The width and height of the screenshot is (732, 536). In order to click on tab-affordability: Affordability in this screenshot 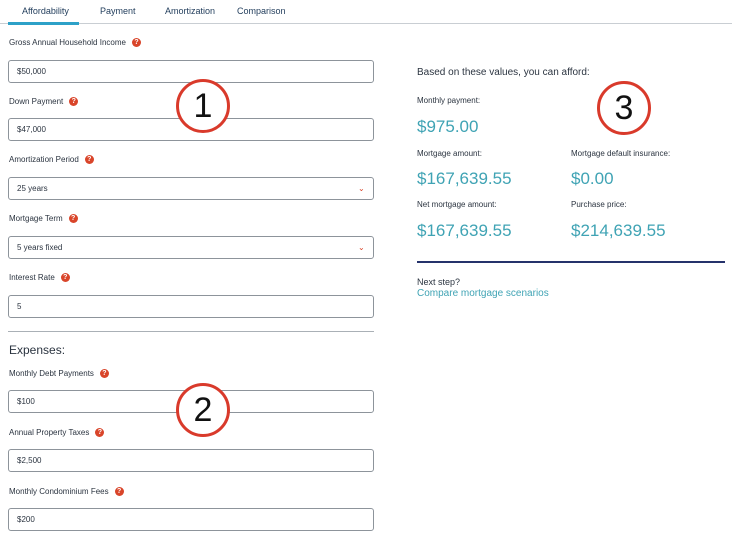, I will do `click(45, 11)`.